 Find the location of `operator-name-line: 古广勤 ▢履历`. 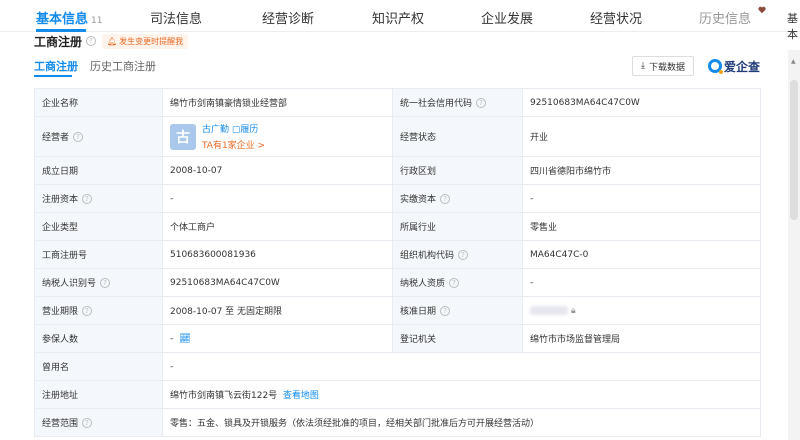

operator-name-line: 古广勤 ▢履历 is located at coordinates (233, 128).